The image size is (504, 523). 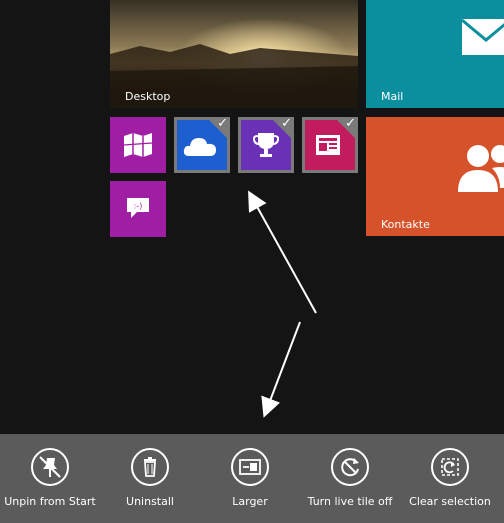 I want to click on unpin-from-start-button: Unpin from Start, so click(x=50, y=478).